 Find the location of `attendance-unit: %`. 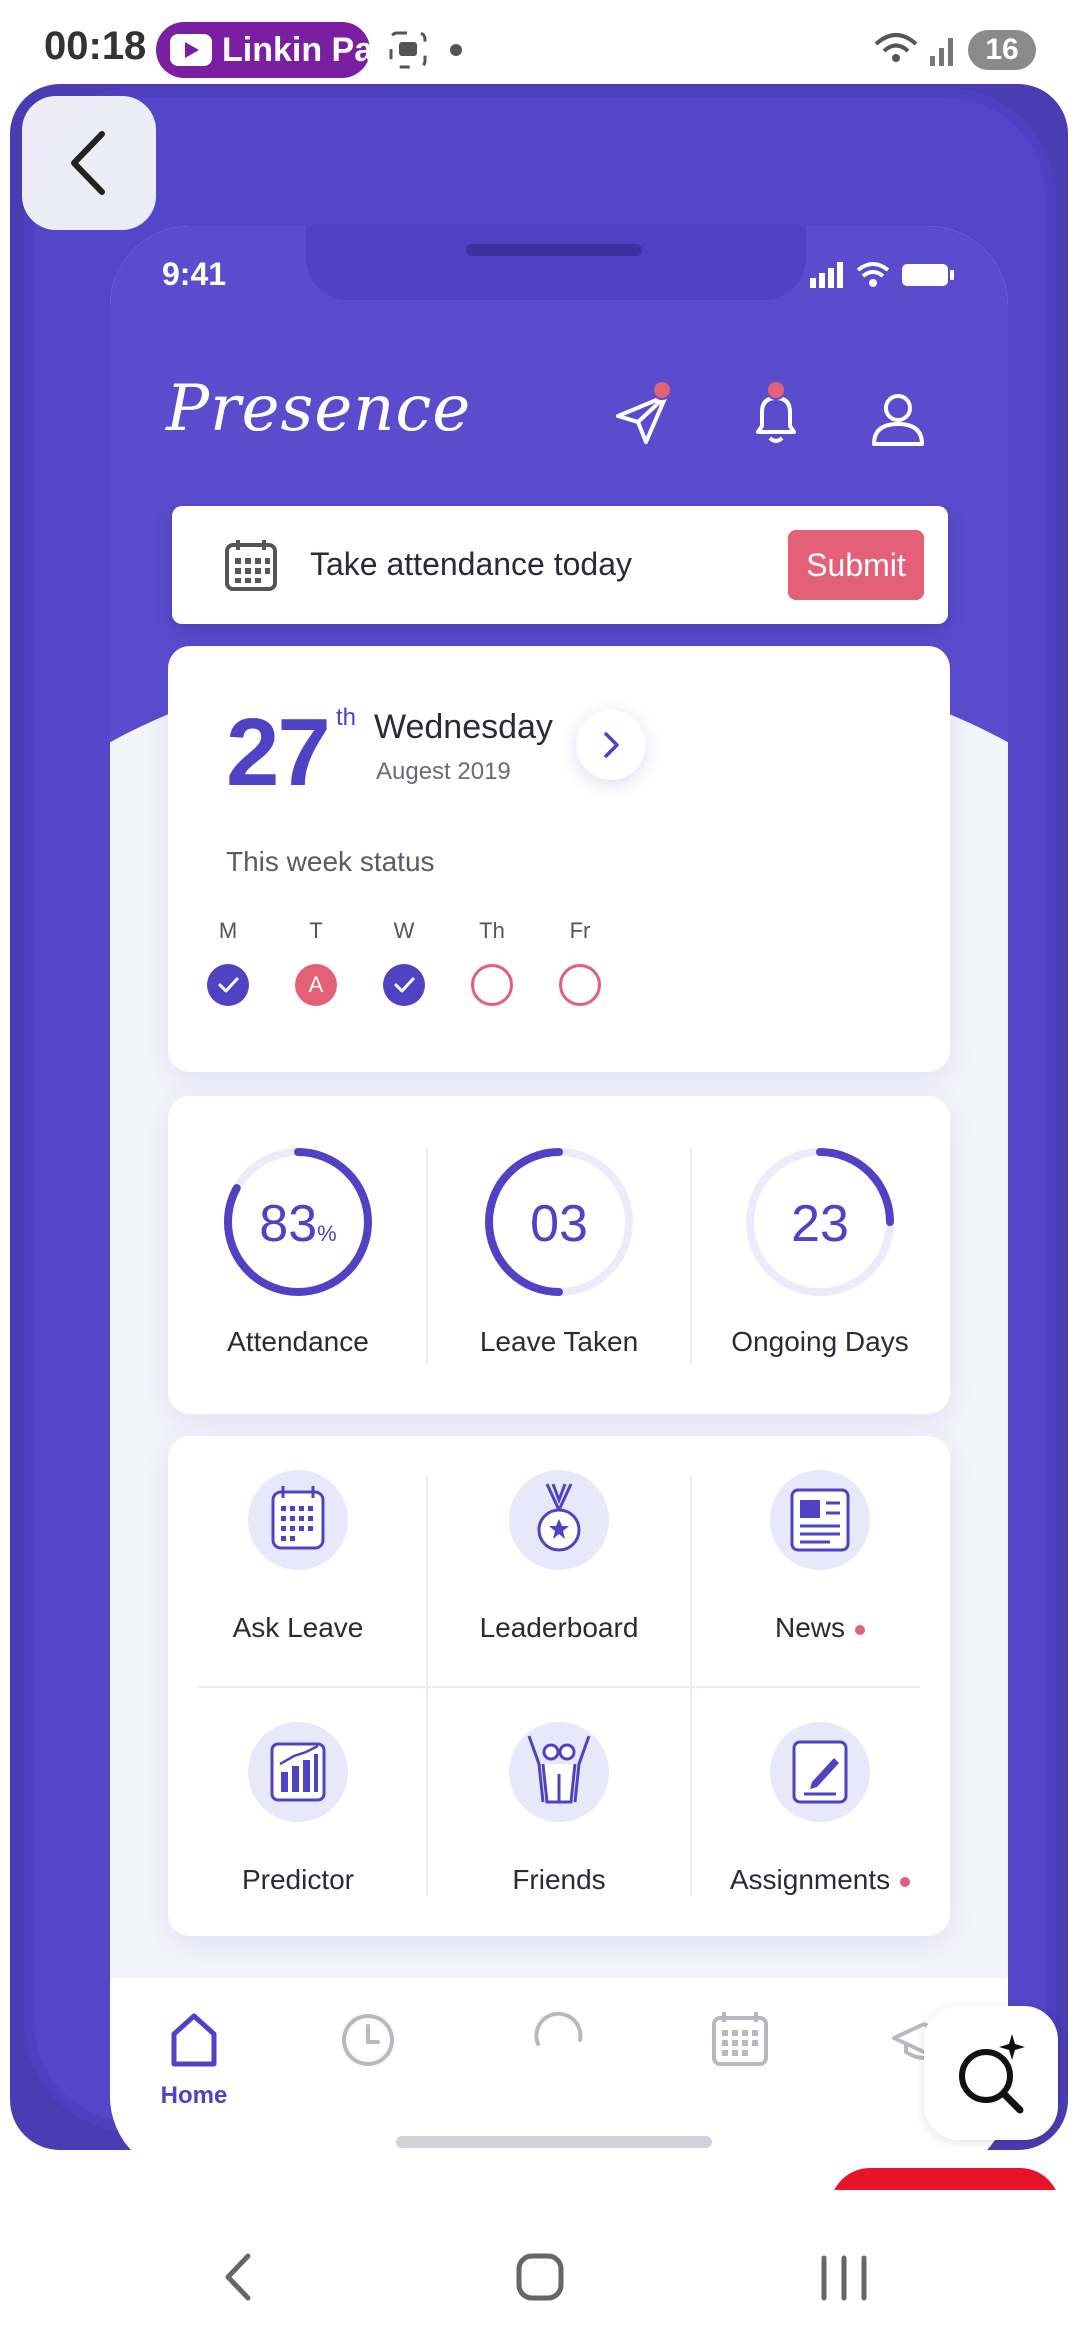

attendance-unit: % is located at coordinates (327, 1233).